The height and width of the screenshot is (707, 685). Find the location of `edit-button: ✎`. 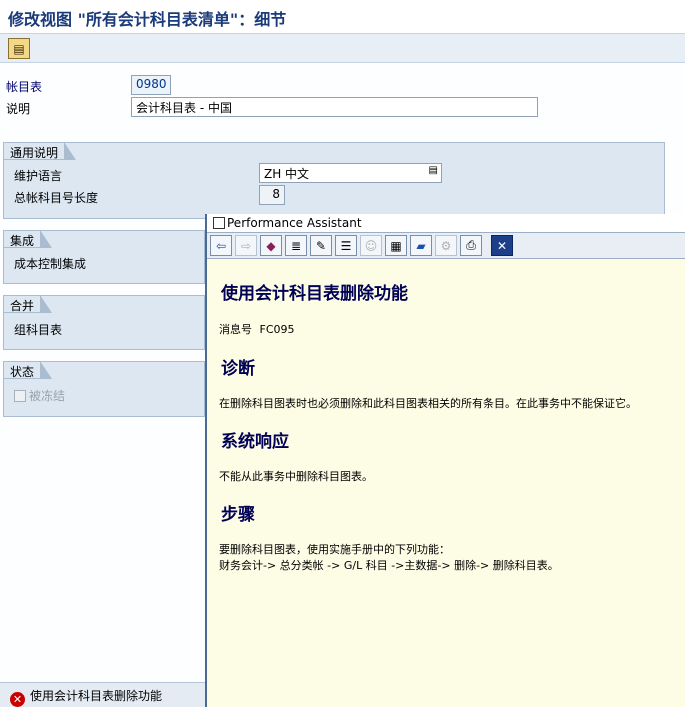

edit-button: ✎ is located at coordinates (321, 245).